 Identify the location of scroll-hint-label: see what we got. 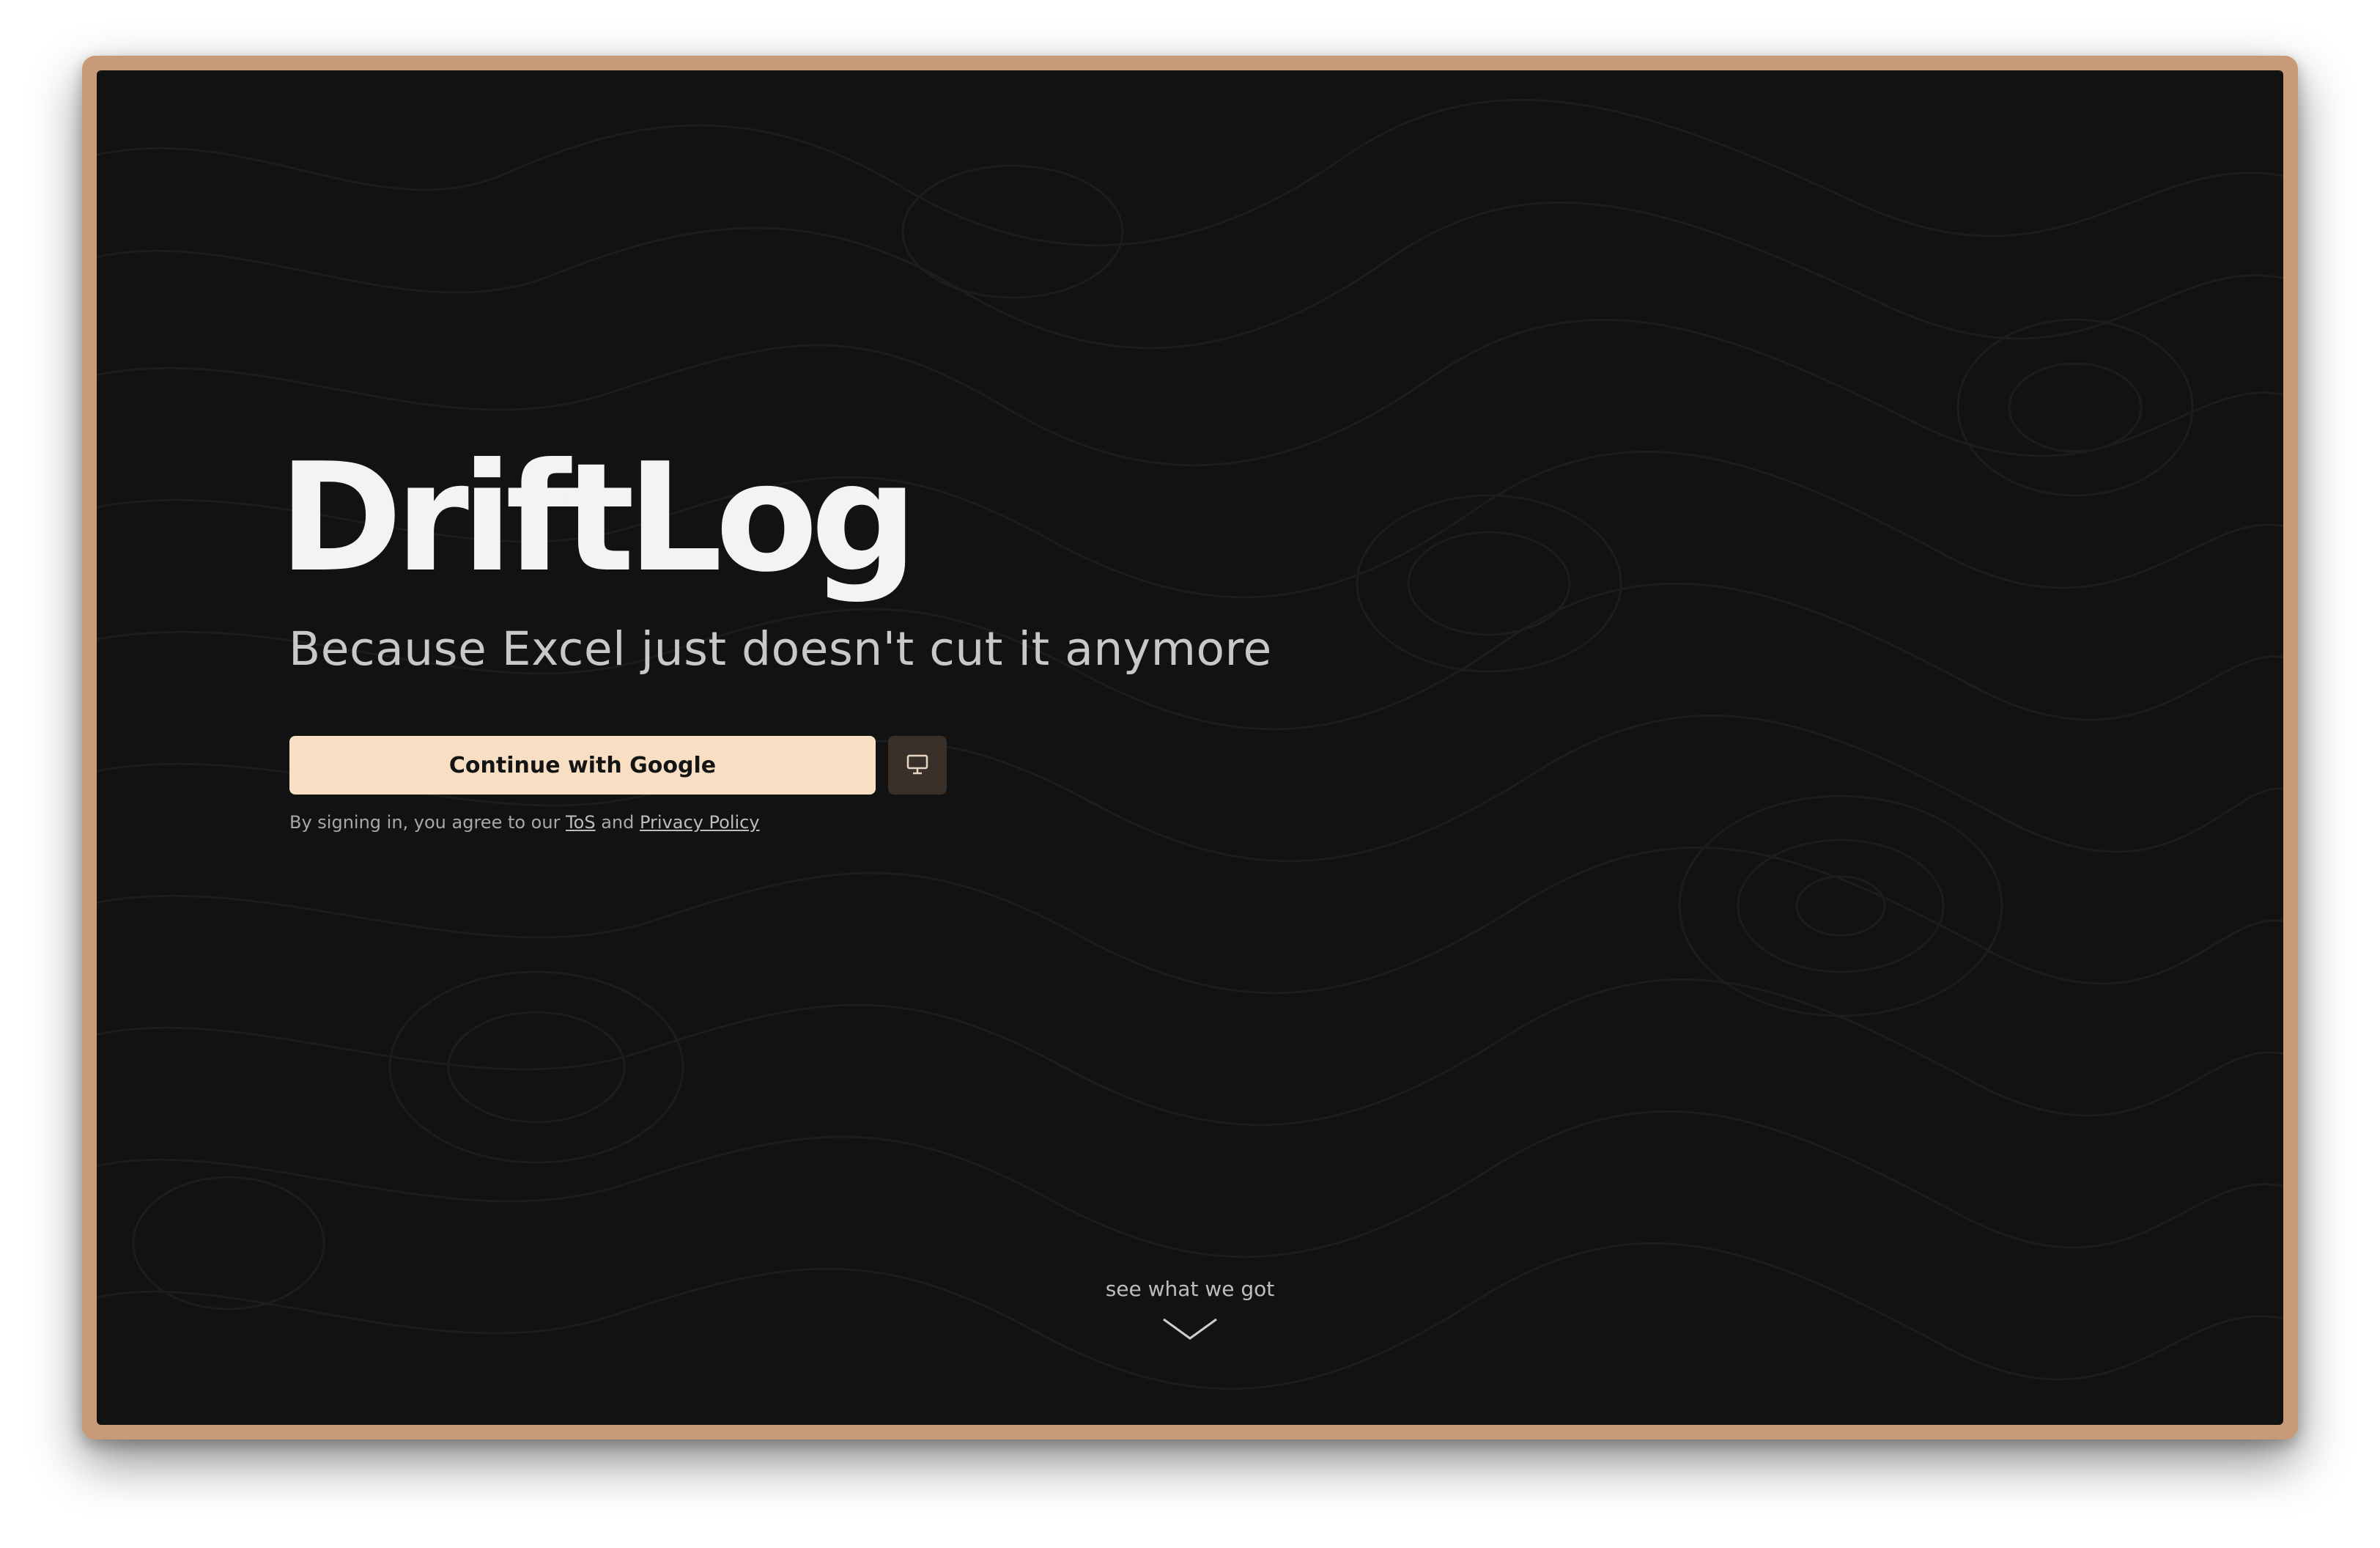
(1190, 1289).